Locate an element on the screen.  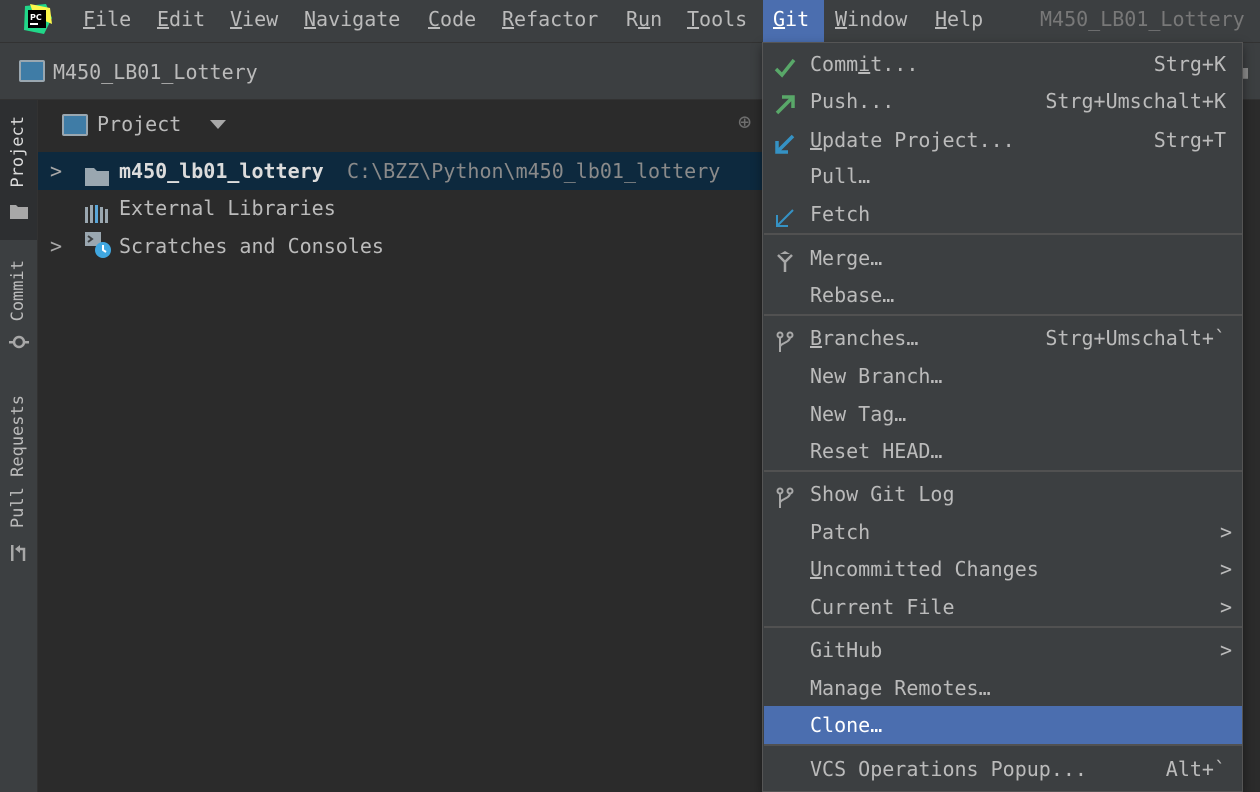
git-log-icon is located at coordinates (785, 495).